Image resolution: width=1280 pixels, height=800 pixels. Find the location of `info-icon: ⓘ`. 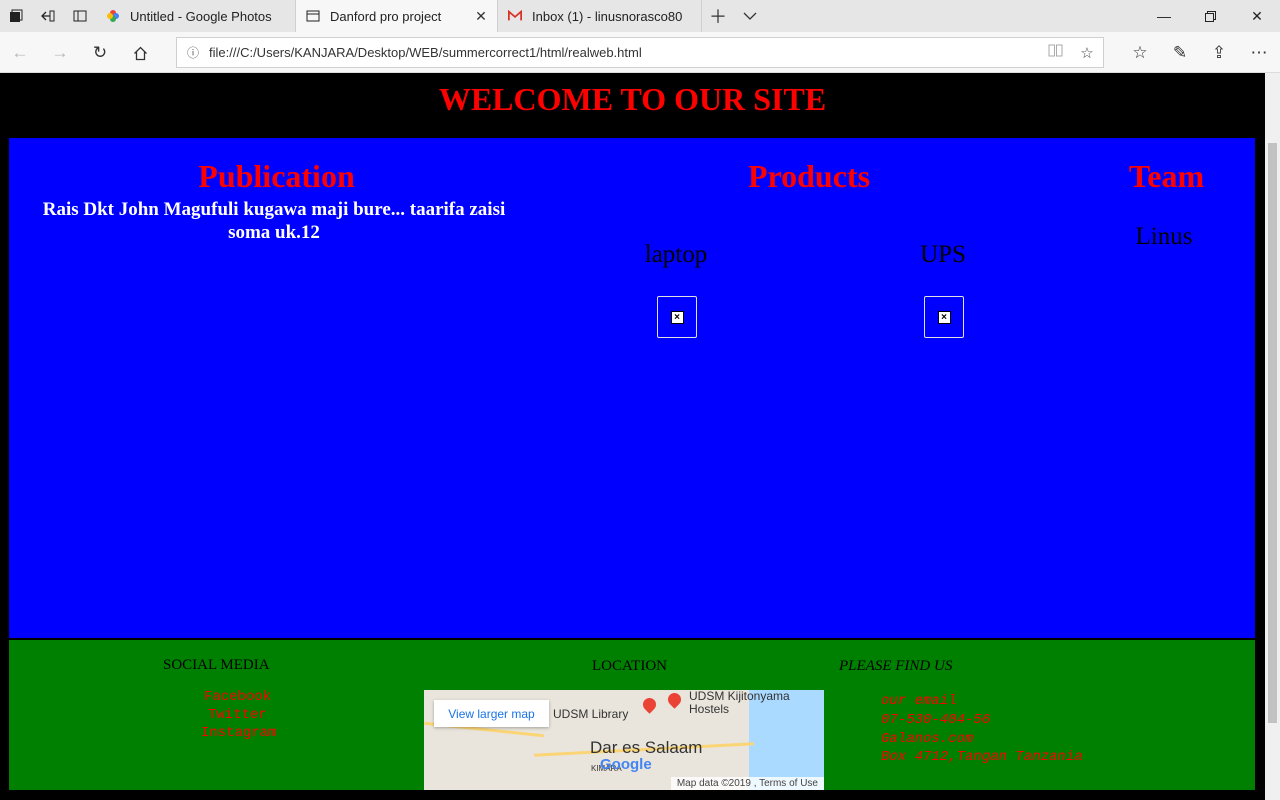

info-icon: ⓘ is located at coordinates (193, 52).